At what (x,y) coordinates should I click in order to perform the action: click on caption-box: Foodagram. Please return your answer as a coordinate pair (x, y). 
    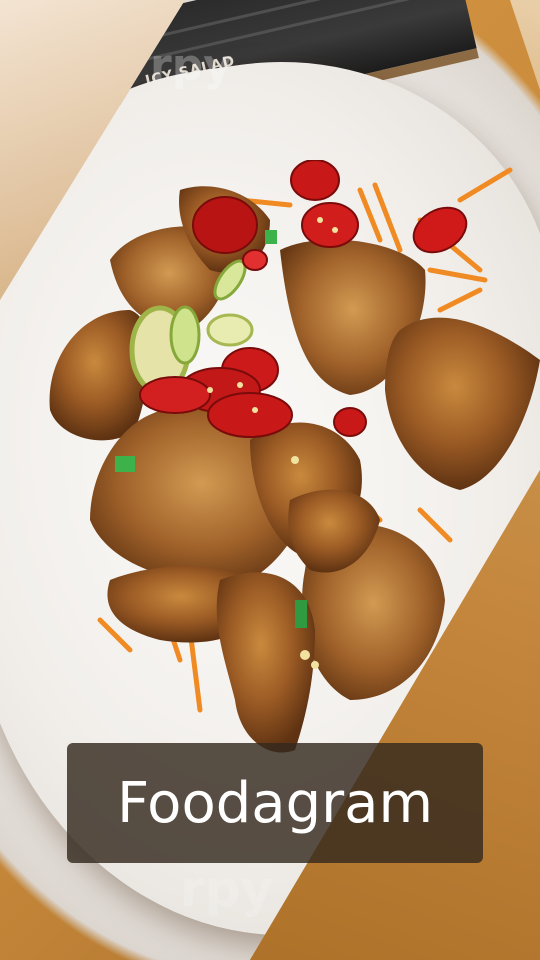
    Looking at the image, I should click on (275, 803).